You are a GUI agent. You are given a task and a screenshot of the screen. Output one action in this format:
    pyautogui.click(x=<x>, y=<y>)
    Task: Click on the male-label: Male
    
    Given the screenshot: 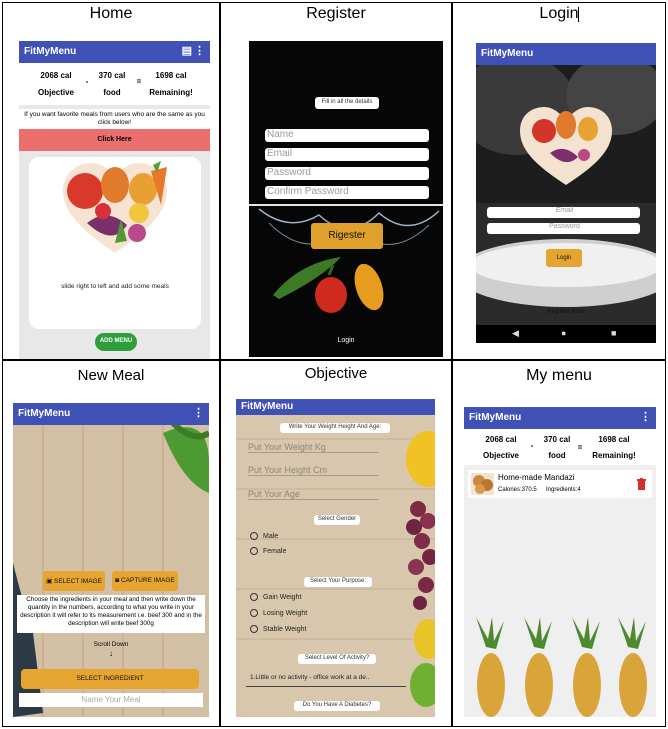 What is the action you would take?
    pyautogui.click(x=271, y=536)
    